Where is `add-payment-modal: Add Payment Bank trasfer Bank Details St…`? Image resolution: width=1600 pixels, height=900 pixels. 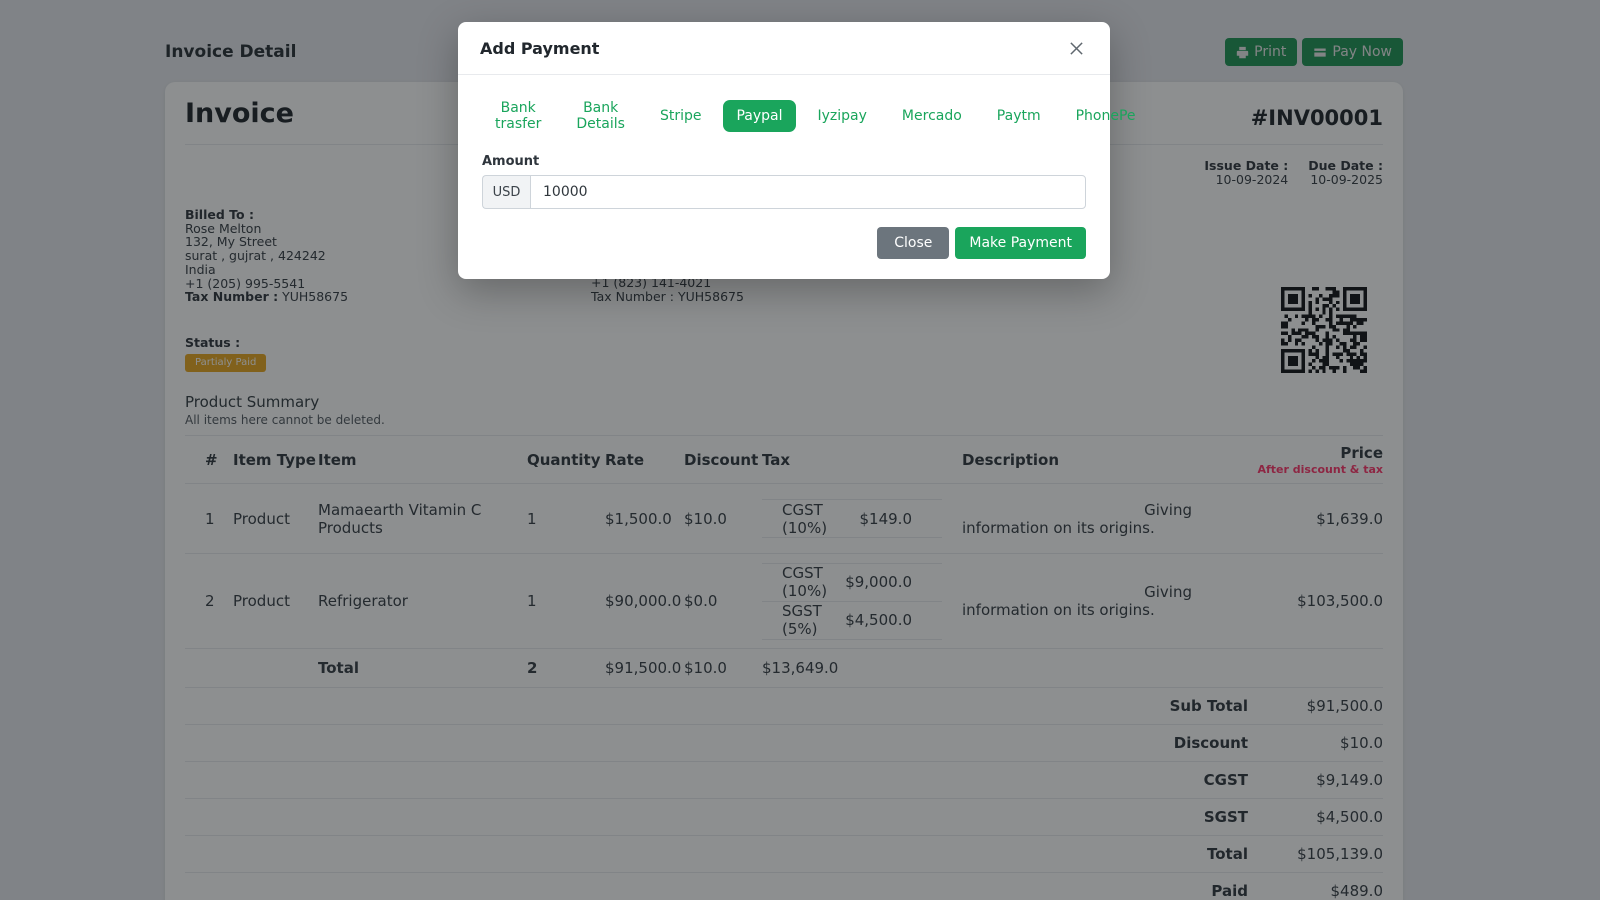
add-payment-modal: Add Payment Bank trasfer Bank Details St… is located at coordinates (797, 150).